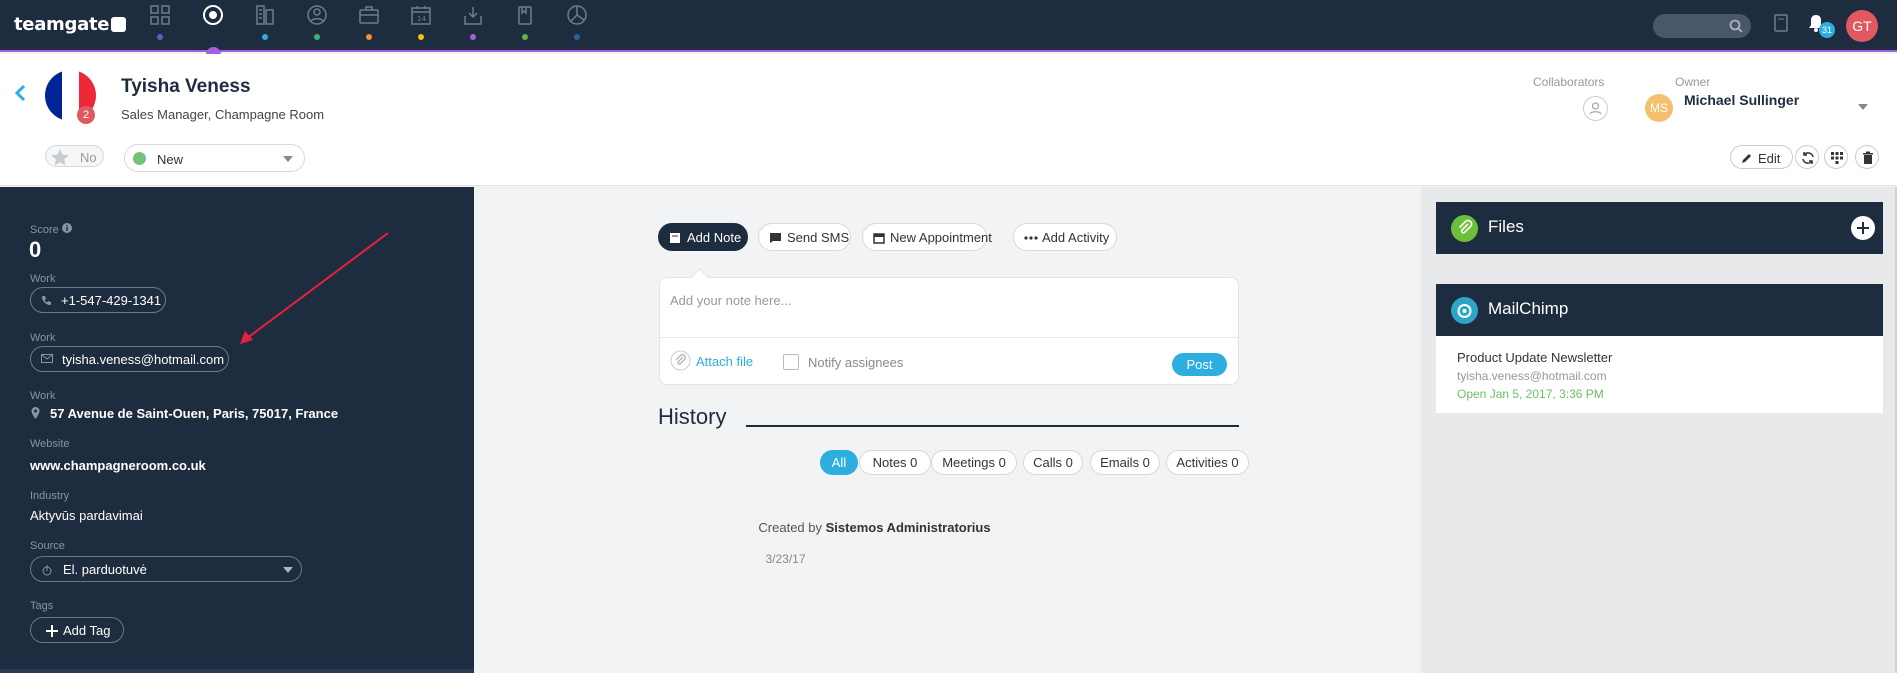  What do you see at coordinates (1741, 100) in the screenshot?
I see `owner-name: Michael Sullinger` at bounding box center [1741, 100].